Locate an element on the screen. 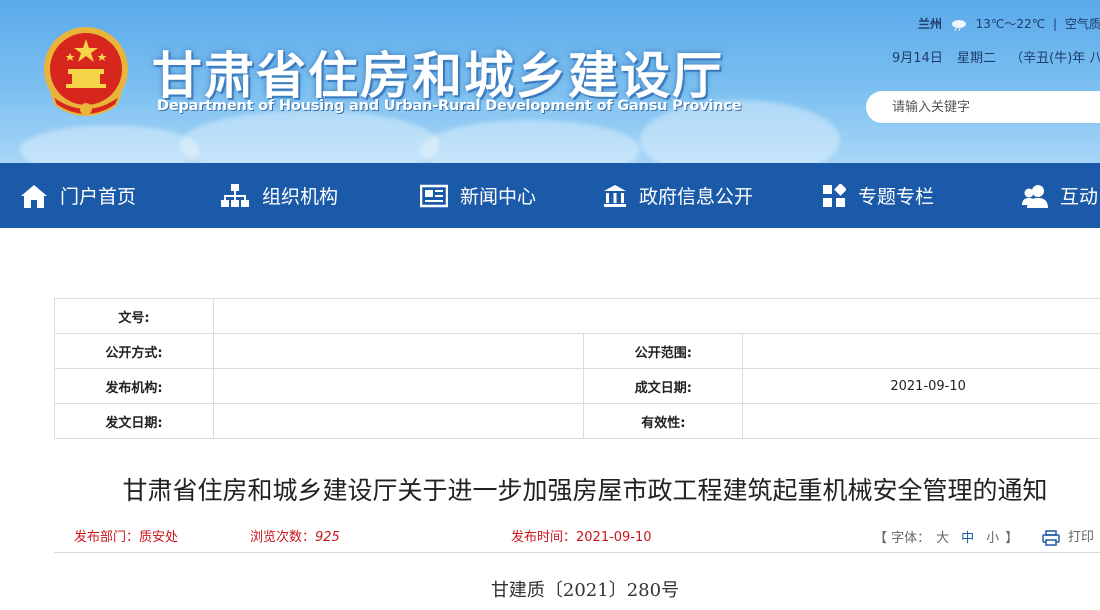  font-size-switcher: 【 字体： 大中小】 is located at coordinates (946, 536).